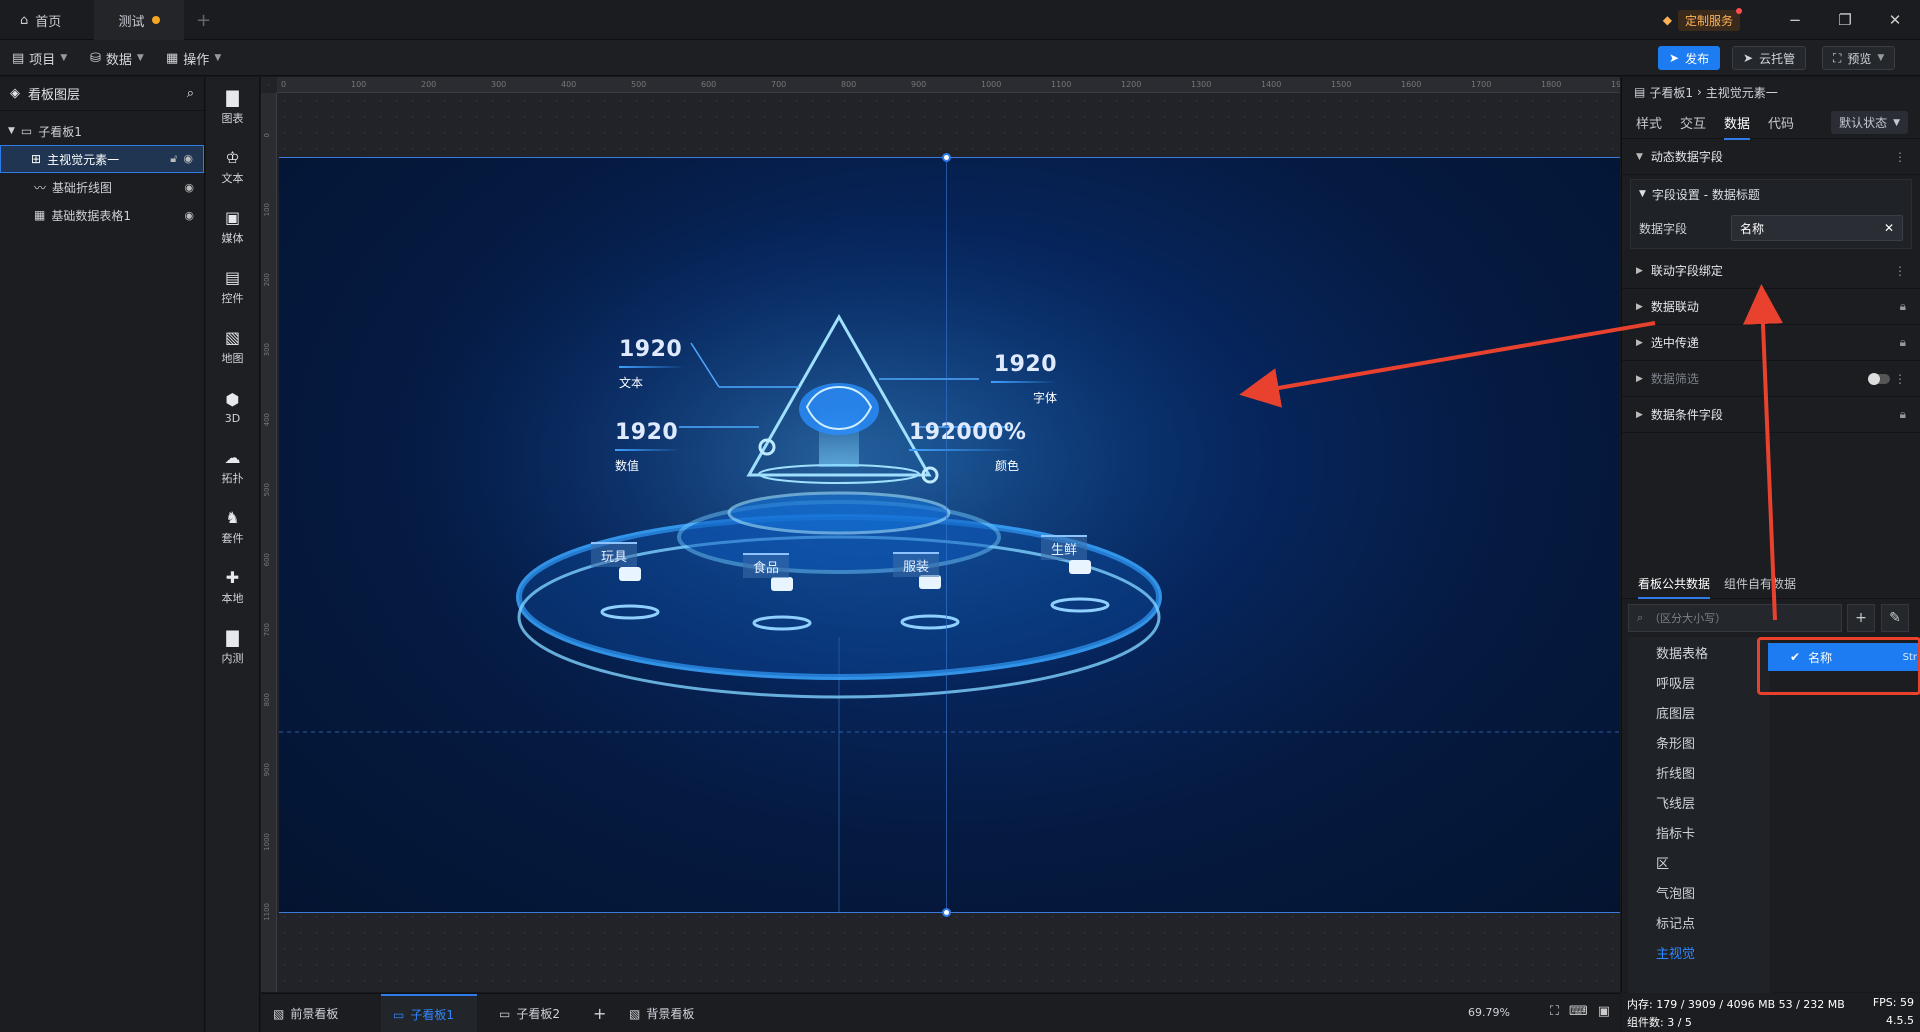  What do you see at coordinates (218, 58) in the screenshot?
I see `chevron-down-icon: ▼` at bounding box center [218, 58].